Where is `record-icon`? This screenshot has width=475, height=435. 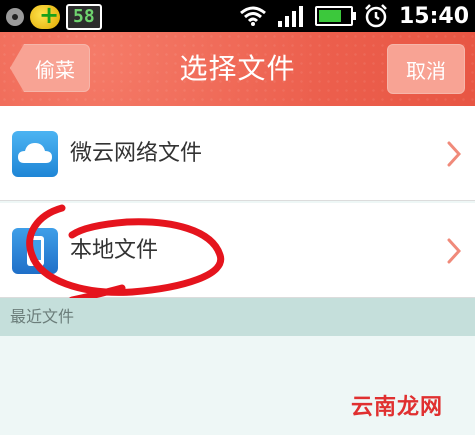
record-icon is located at coordinates (15, 17).